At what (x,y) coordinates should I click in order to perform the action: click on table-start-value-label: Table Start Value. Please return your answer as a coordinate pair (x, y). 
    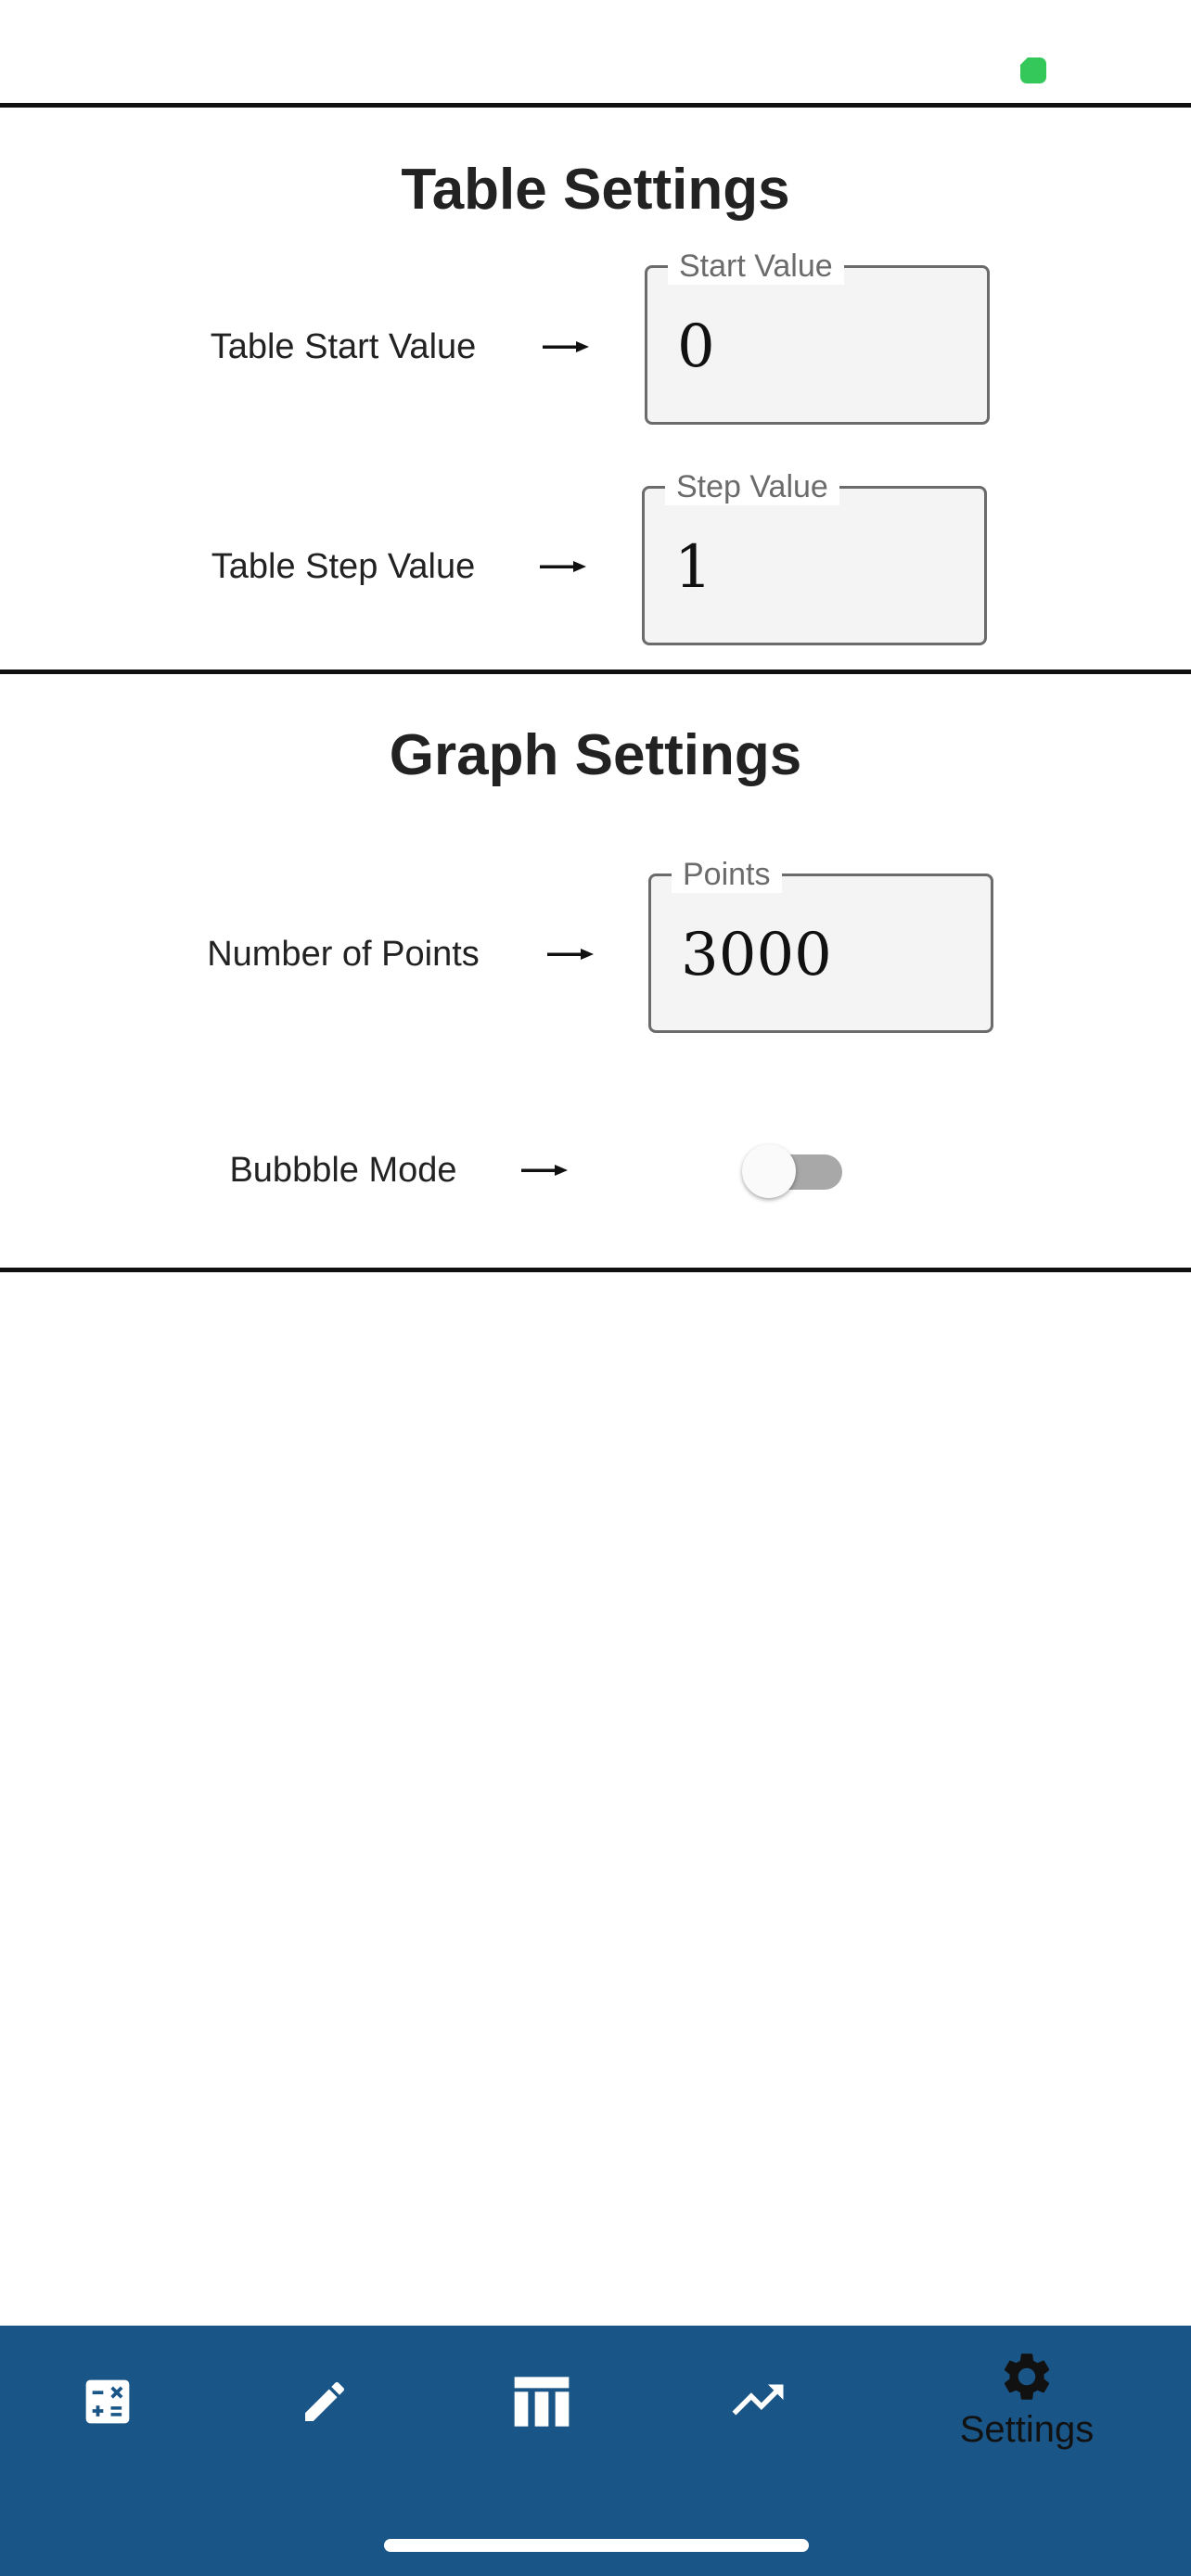
    Looking at the image, I should click on (343, 346).